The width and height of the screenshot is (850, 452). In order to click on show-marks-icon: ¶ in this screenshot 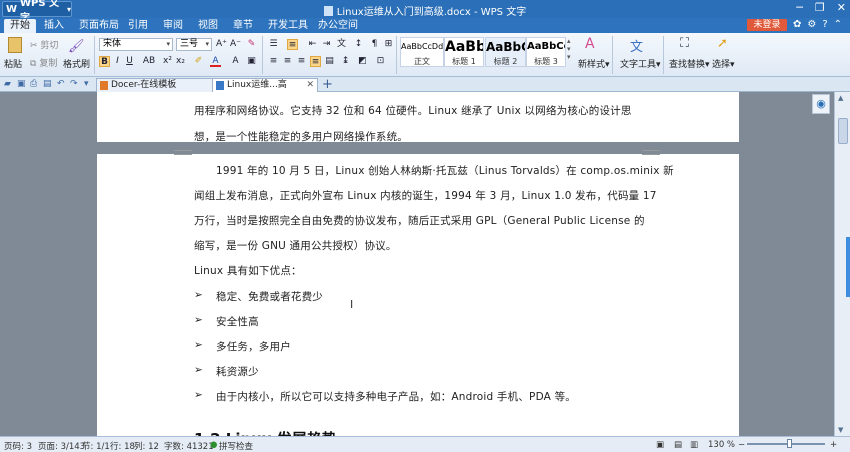, I will do `click(374, 44)`.